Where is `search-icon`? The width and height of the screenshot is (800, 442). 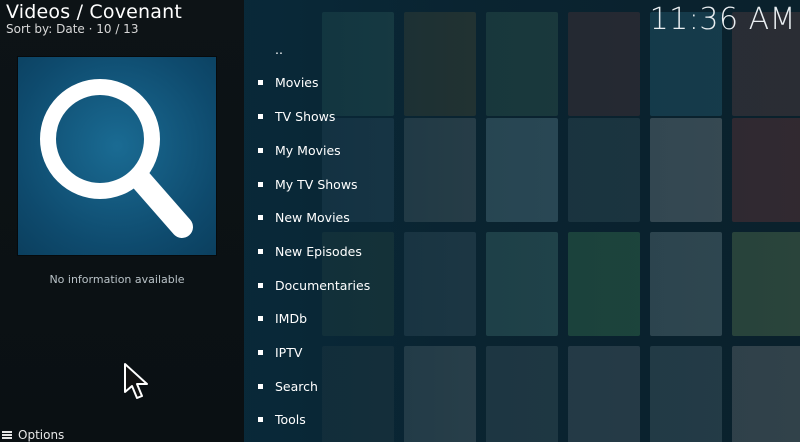 search-icon is located at coordinates (116, 158).